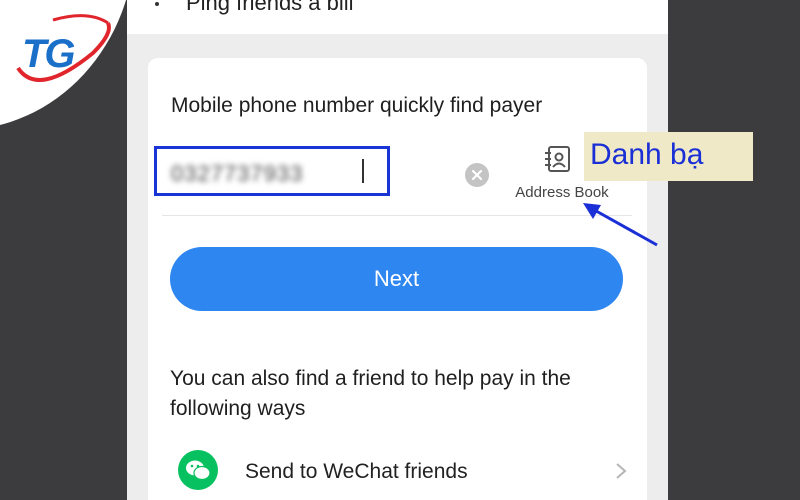  Describe the element at coordinates (647, 154) in the screenshot. I see `annotation-text: Danh bạ` at that location.